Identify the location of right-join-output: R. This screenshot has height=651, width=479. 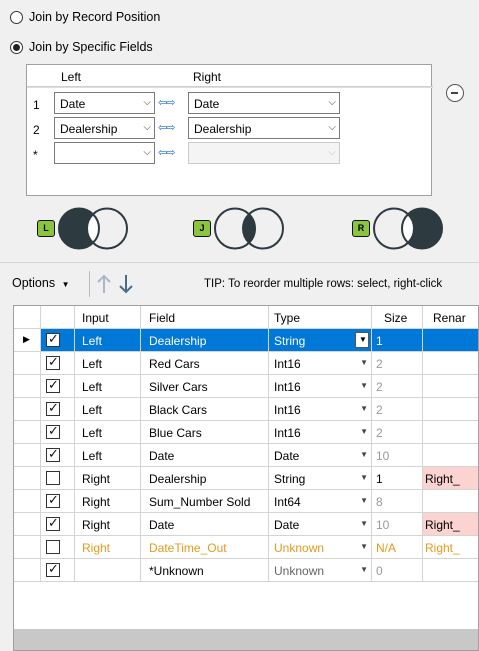
(399, 228).